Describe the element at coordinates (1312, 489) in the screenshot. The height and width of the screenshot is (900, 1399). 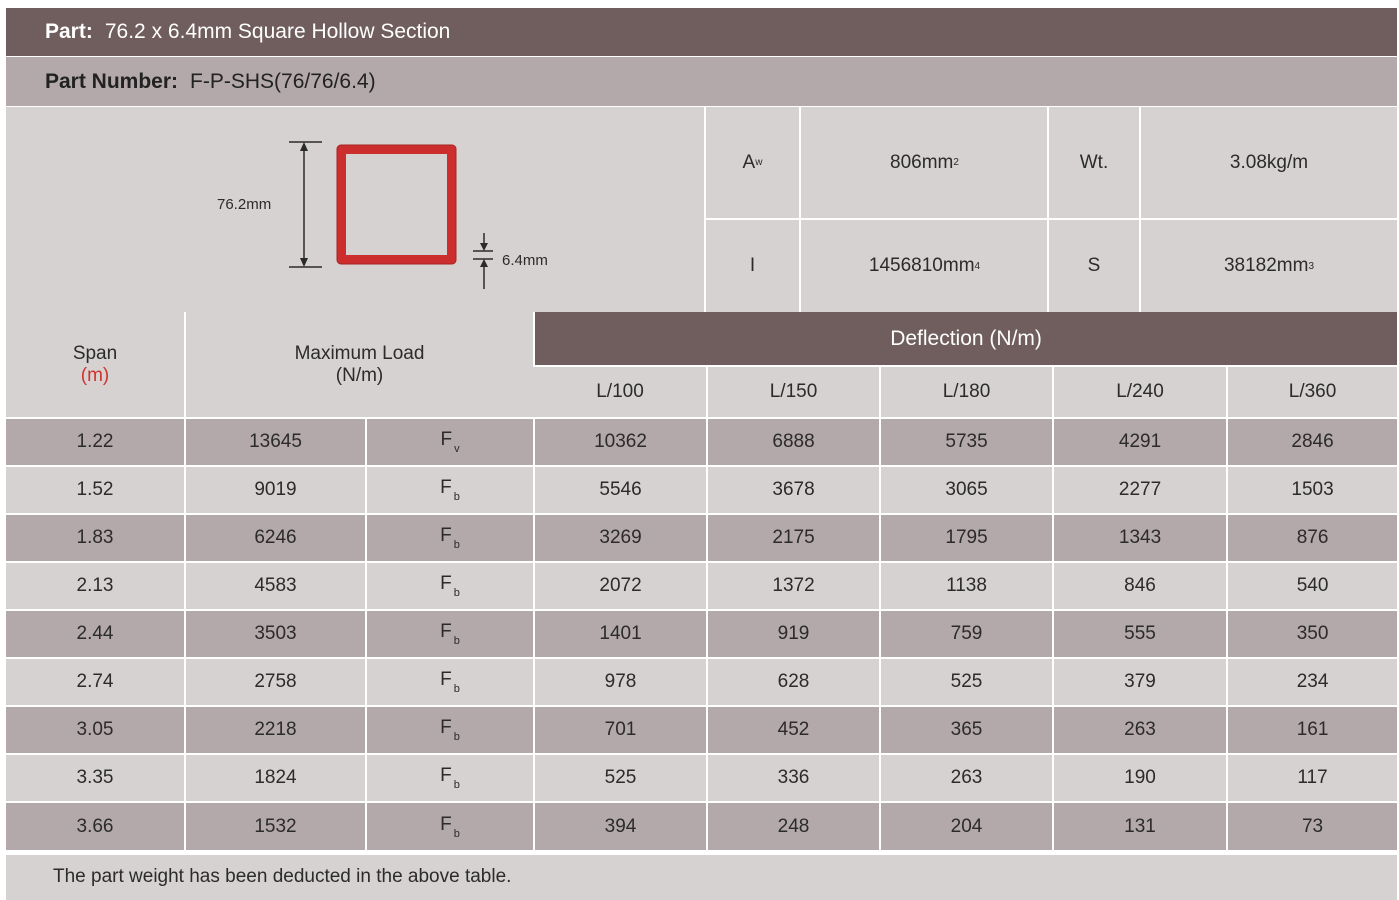
I see `deflection-cell: 1503` at that location.